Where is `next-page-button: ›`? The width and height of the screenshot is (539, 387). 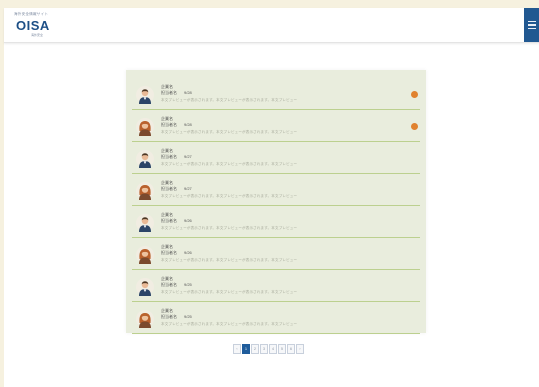
next-page-button: › is located at coordinates (300, 349).